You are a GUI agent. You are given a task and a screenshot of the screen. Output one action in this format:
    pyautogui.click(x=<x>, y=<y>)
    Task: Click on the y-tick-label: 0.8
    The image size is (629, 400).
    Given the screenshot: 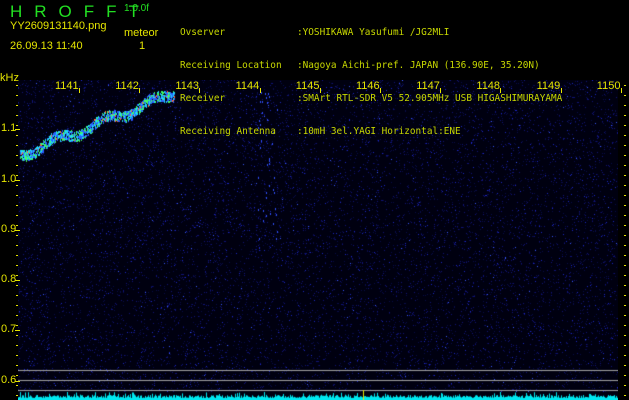 What is the action you would take?
    pyautogui.click(x=9, y=279)
    